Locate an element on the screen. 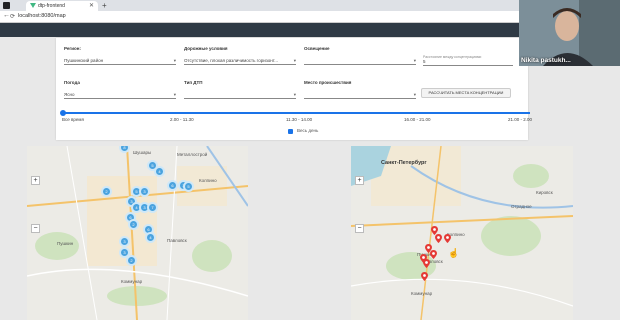  map-label: Отрадное is located at coordinates (521, 206).